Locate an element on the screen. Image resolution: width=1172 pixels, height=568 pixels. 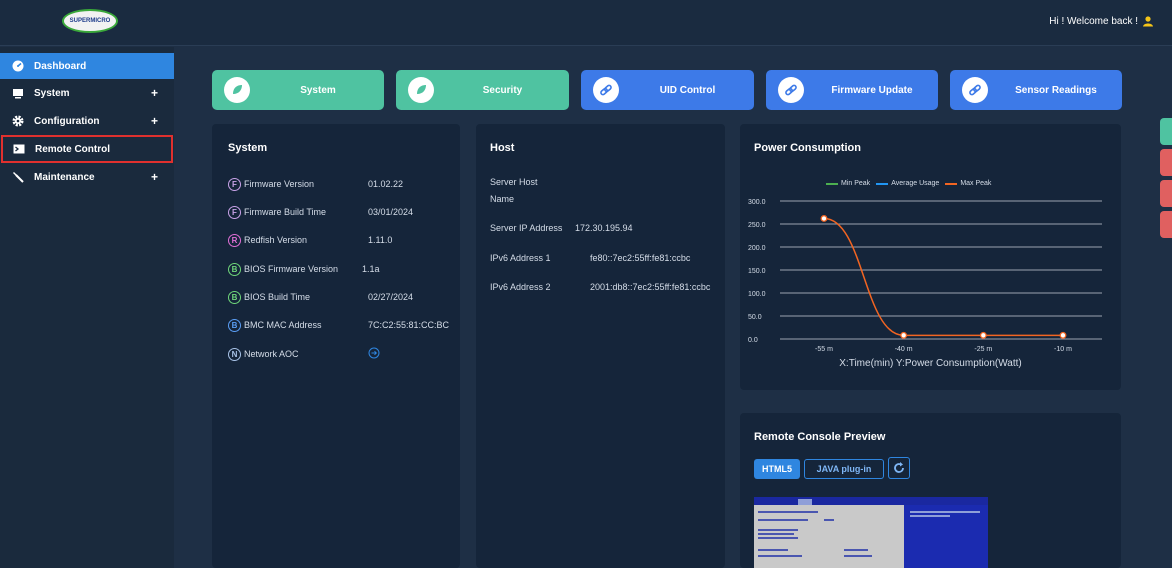
card-title: Host is located at coordinates (502, 148).